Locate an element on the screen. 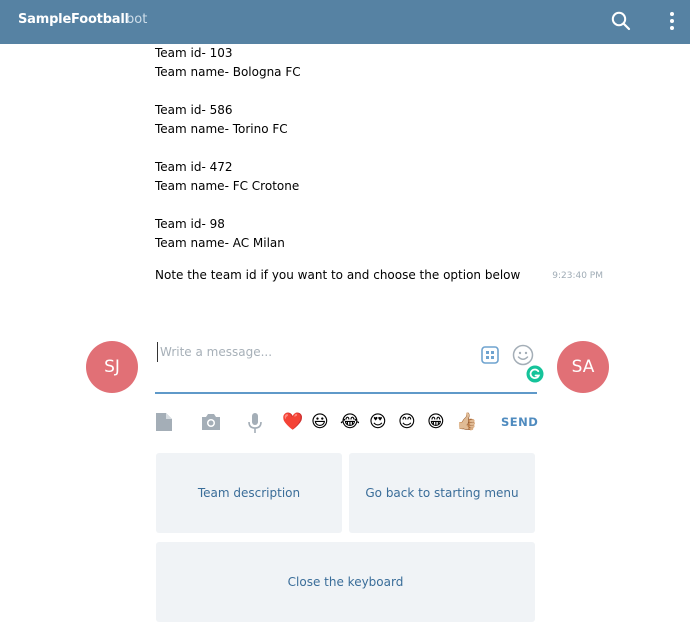  team-name: Team name- Torino FC is located at coordinates (221, 129).